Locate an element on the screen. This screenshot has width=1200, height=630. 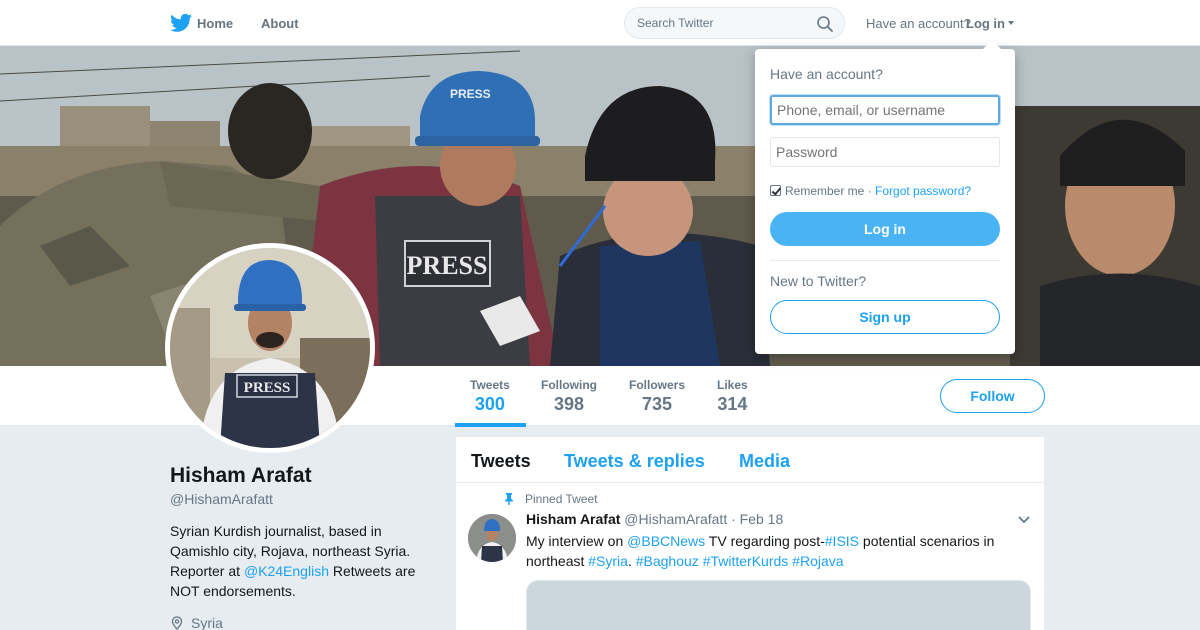
remember-me-label: Remember me is located at coordinates (824, 191).